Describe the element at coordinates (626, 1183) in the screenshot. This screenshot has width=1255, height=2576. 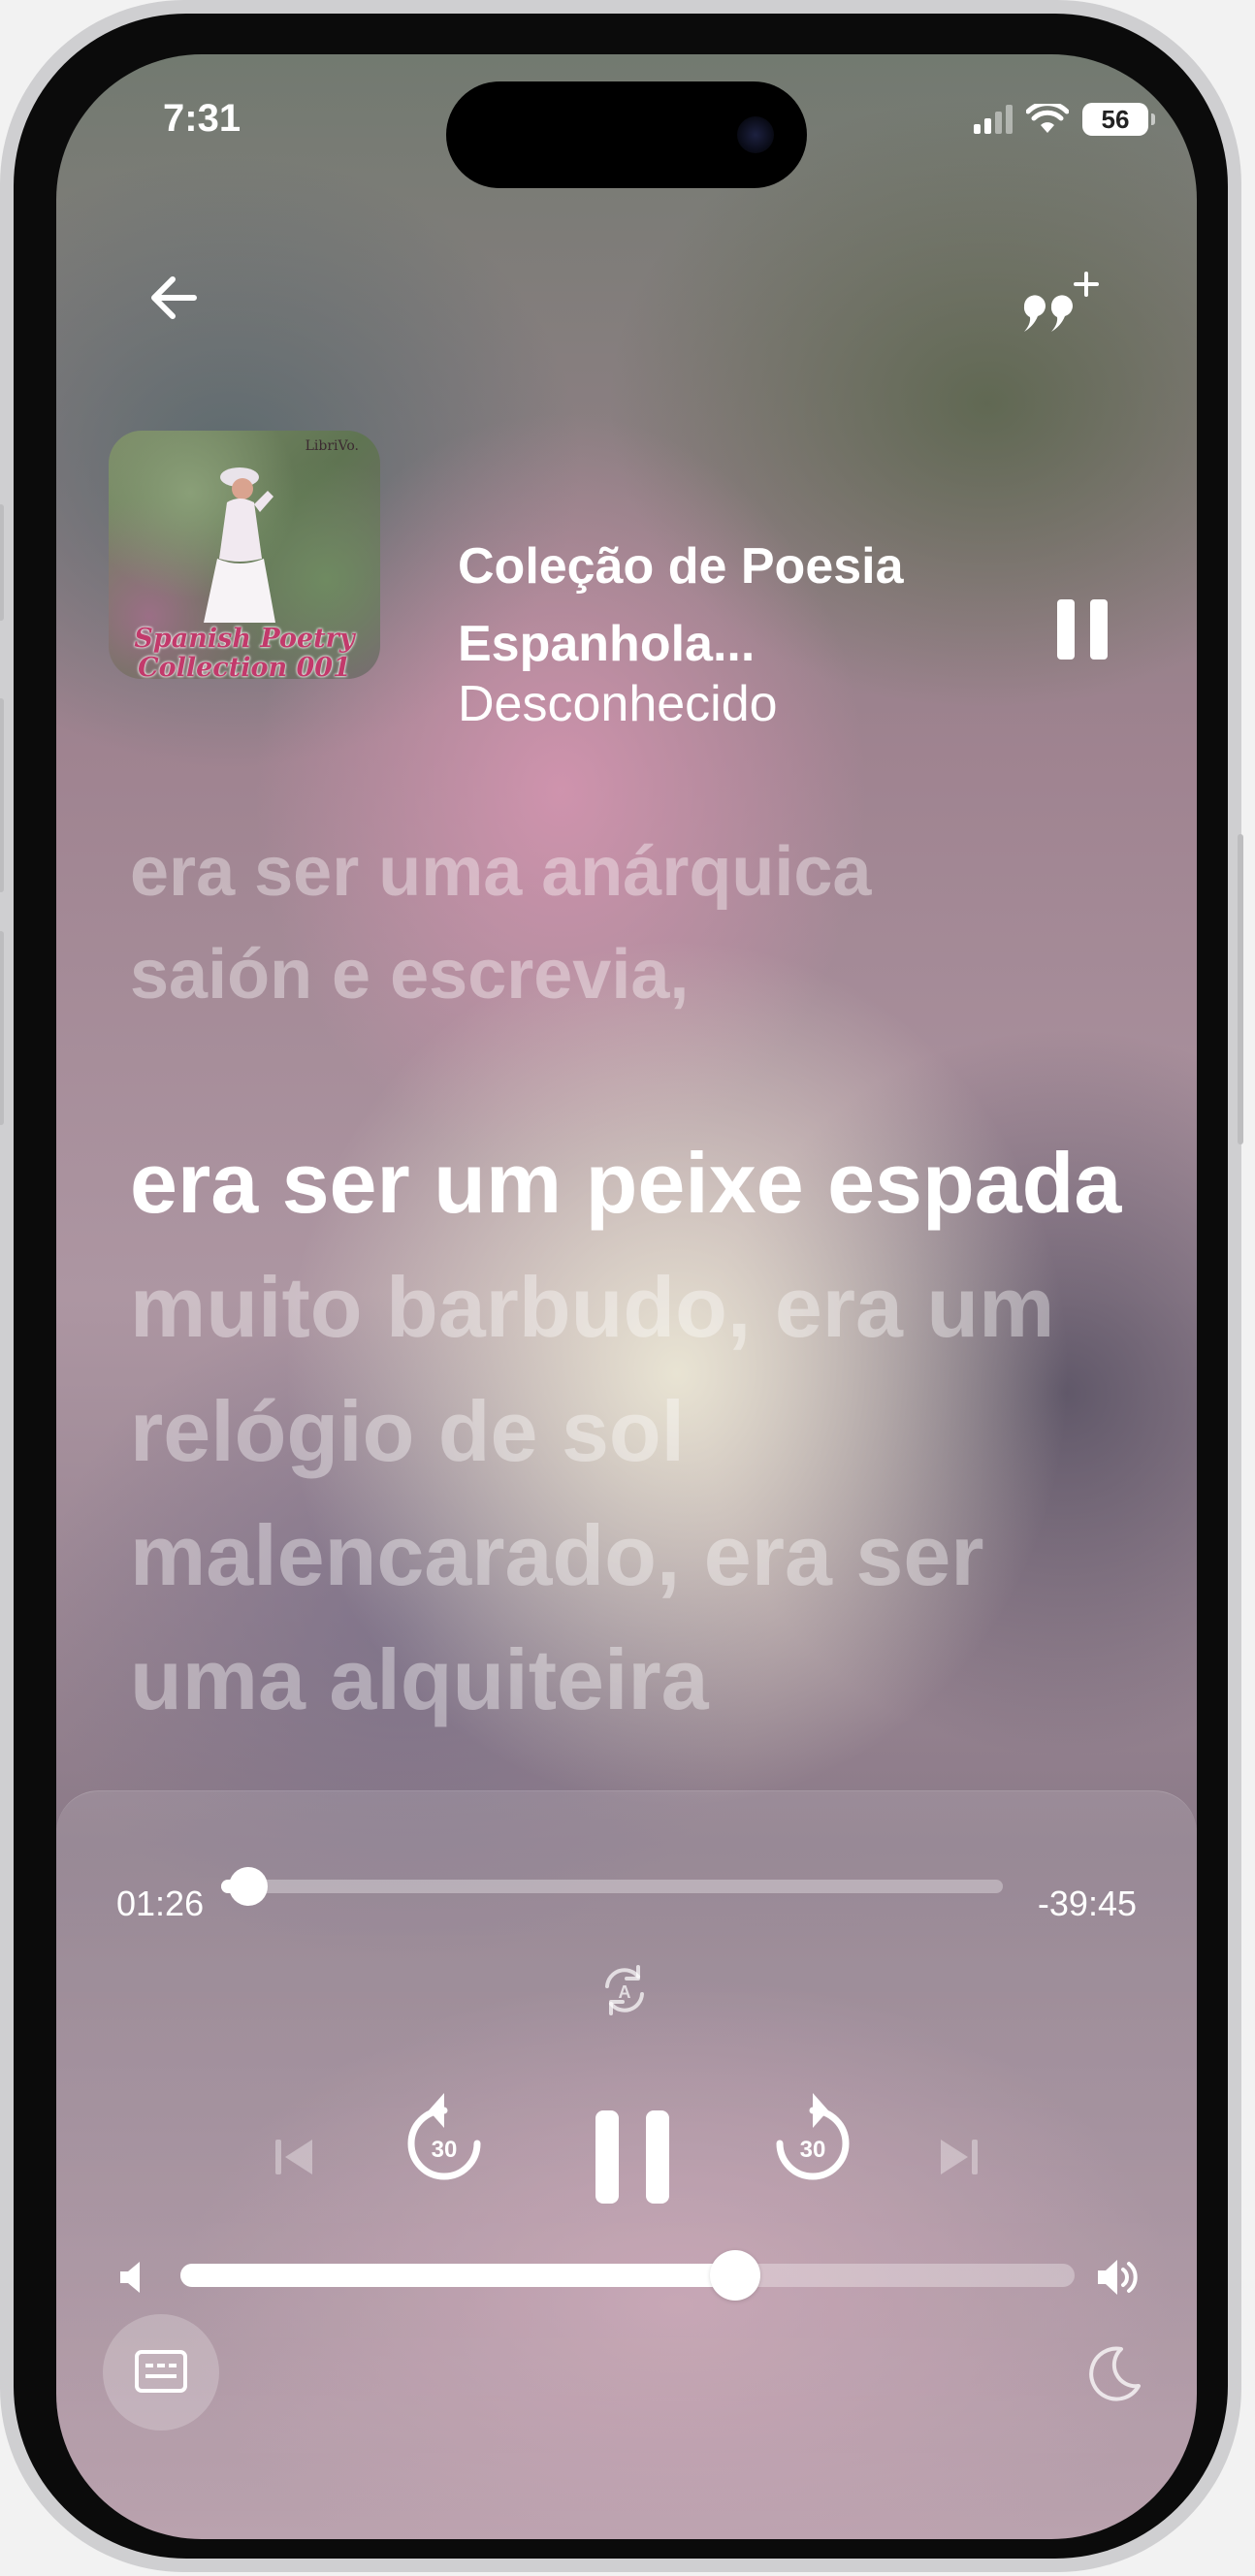
I see `lyric-sung-text: era ser um peixe espada` at that location.